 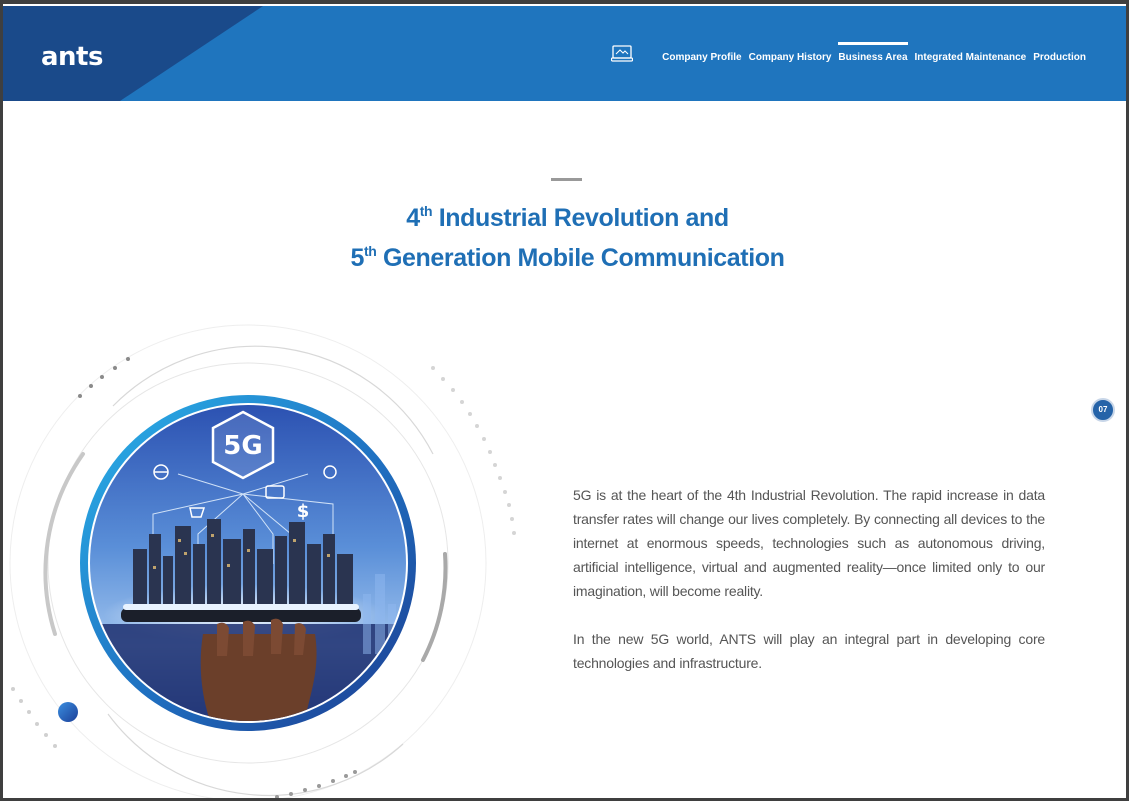 What do you see at coordinates (303, 511) in the screenshot?
I see `dollar-icon: $` at bounding box center [303, 511].